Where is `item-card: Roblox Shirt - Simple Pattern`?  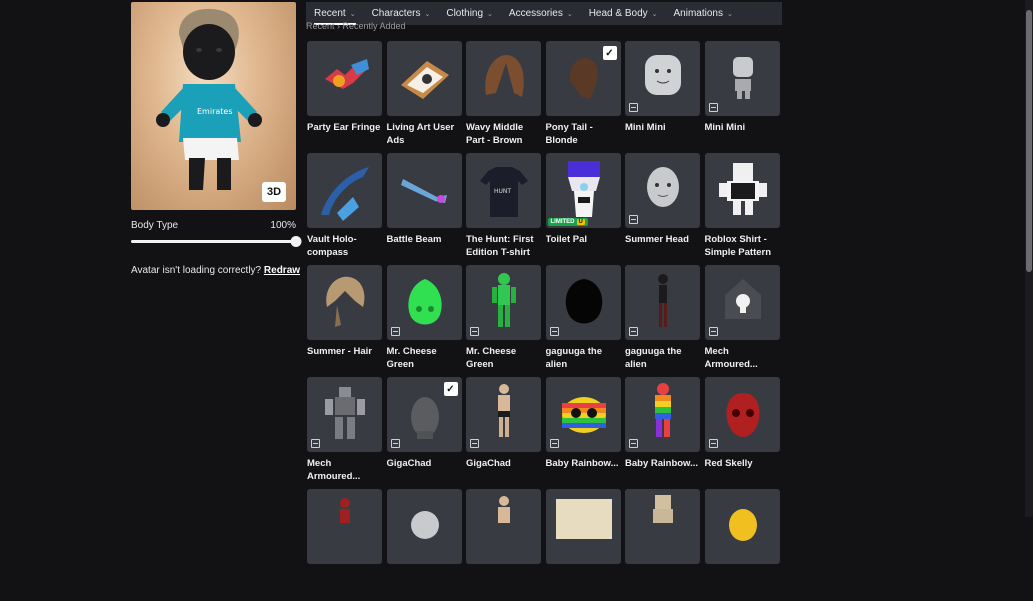 item-card: Roblox Shirt - Simple Pattern is located at coordinates (742, 209).